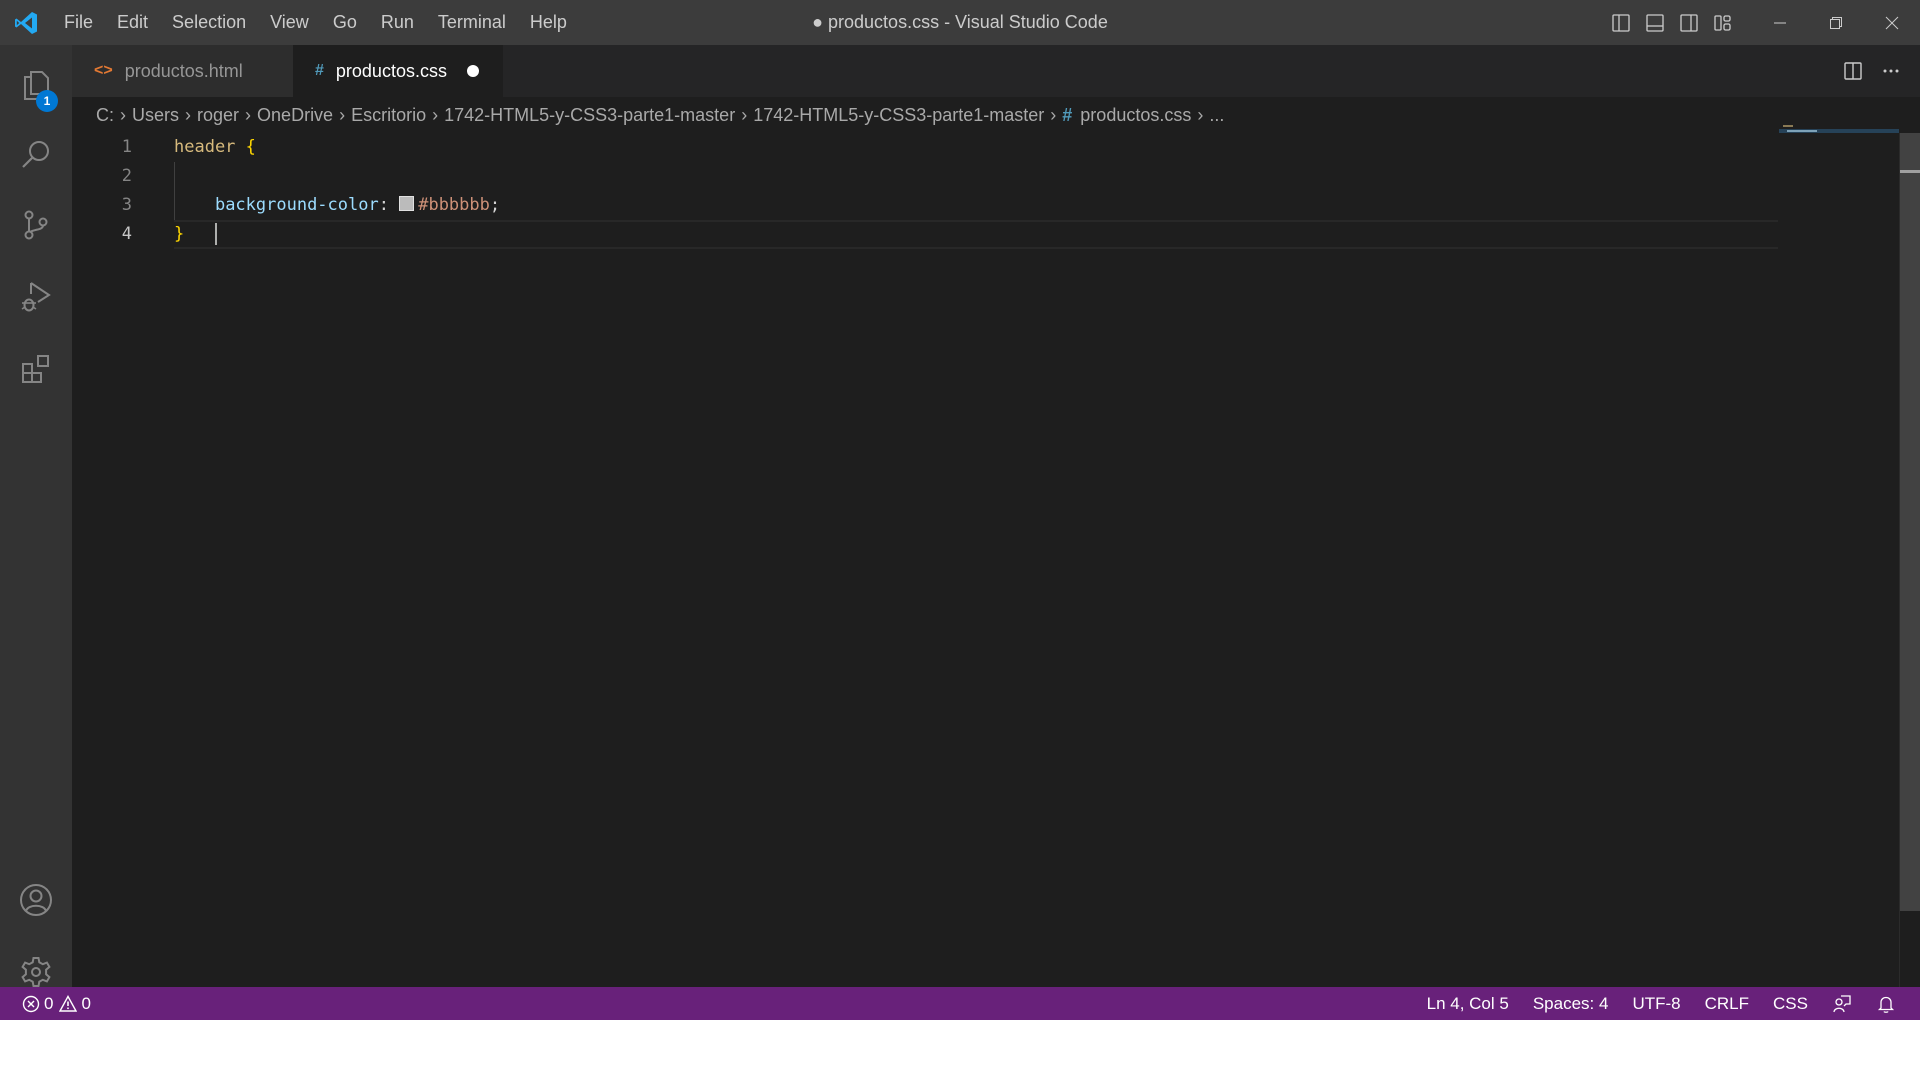 The height and width of the screenshot is (1080, 1920). I want to click on feedback-button, so click(1842, 1003).